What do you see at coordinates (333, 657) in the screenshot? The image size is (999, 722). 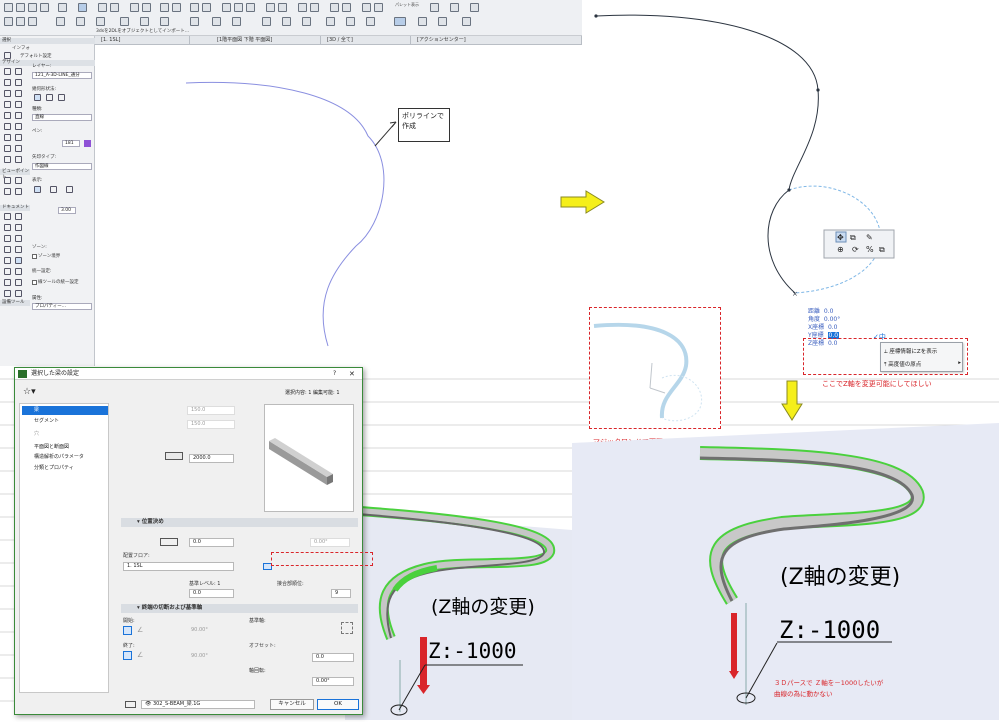 I see `offset-field: 0.0` at bounding box center [333, 657].